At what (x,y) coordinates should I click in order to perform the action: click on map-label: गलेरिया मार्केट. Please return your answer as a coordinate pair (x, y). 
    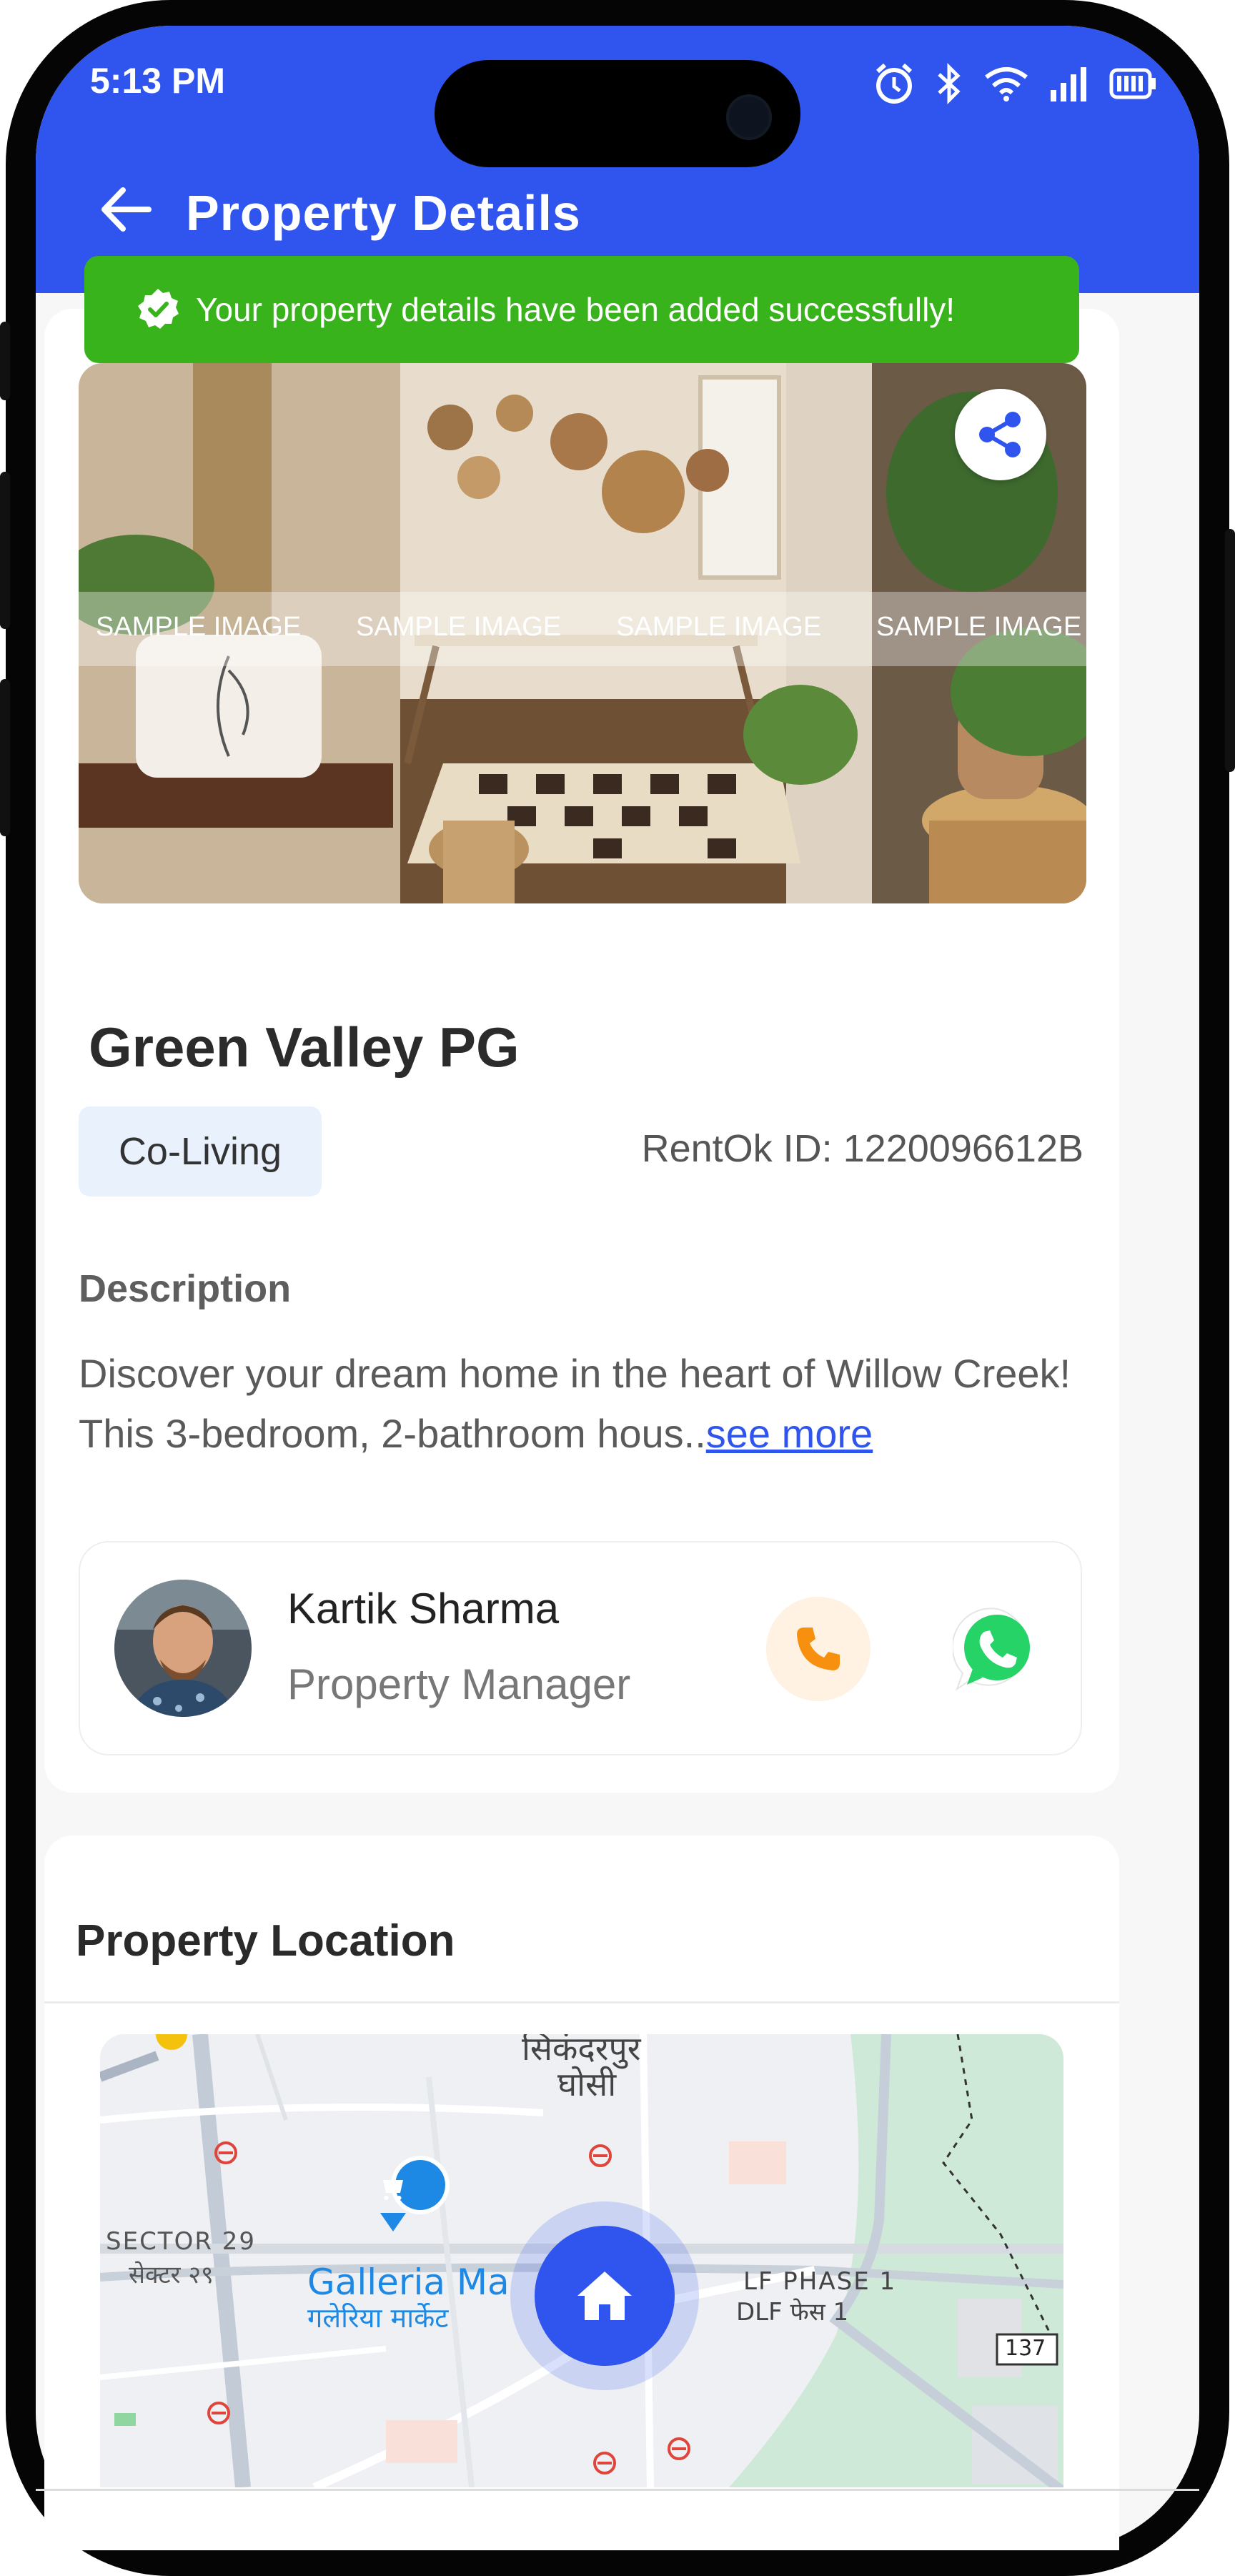
    Looking at the image, I should click on (378, 2318).